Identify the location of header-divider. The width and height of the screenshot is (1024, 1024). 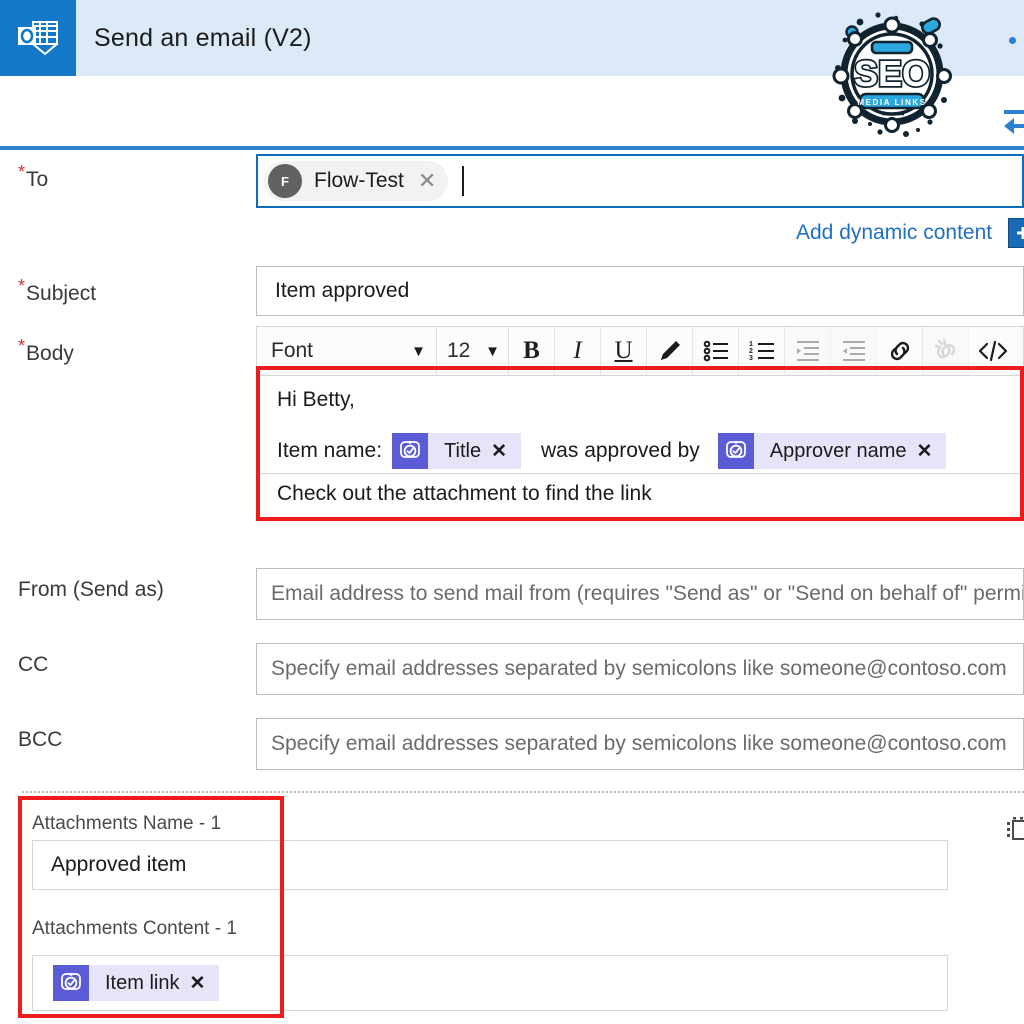
(512, 148).